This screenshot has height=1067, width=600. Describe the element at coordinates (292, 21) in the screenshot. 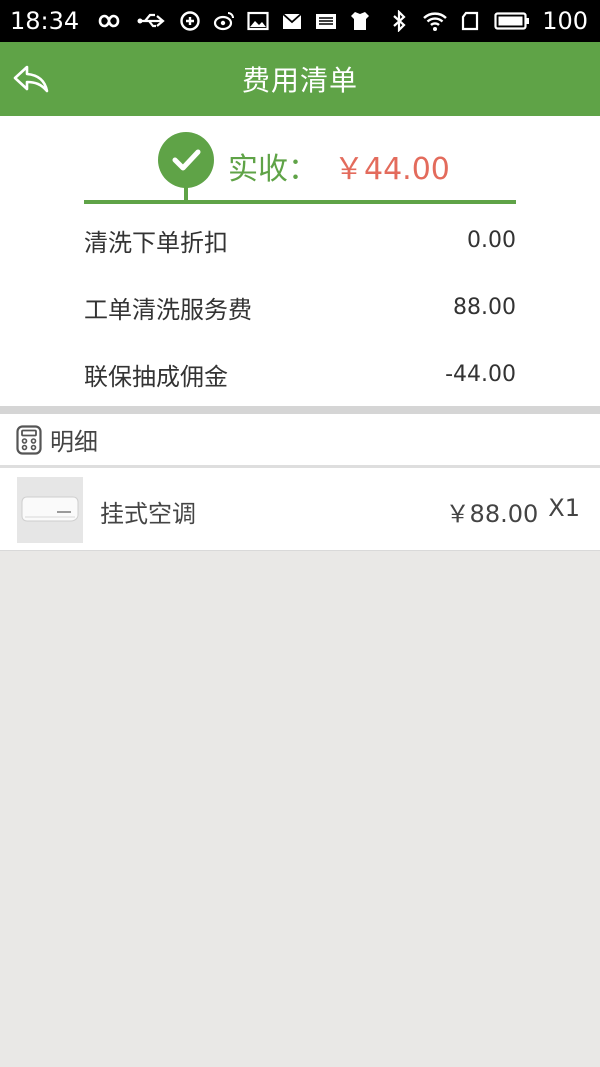

I see `mail-icon` at that location.